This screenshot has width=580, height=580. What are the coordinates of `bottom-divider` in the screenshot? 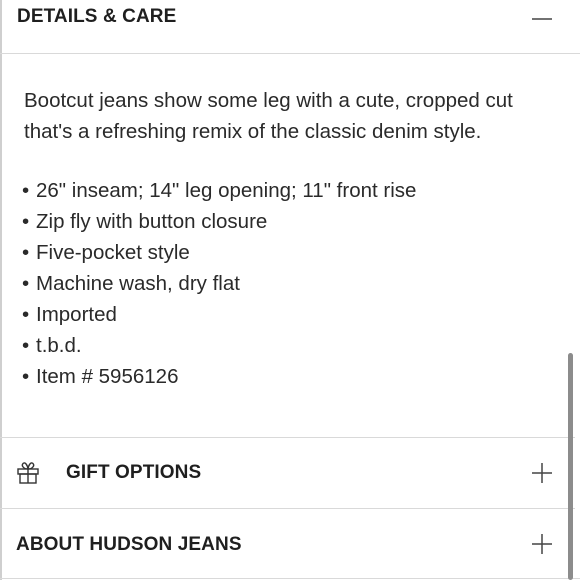 It's located at (290, 578).